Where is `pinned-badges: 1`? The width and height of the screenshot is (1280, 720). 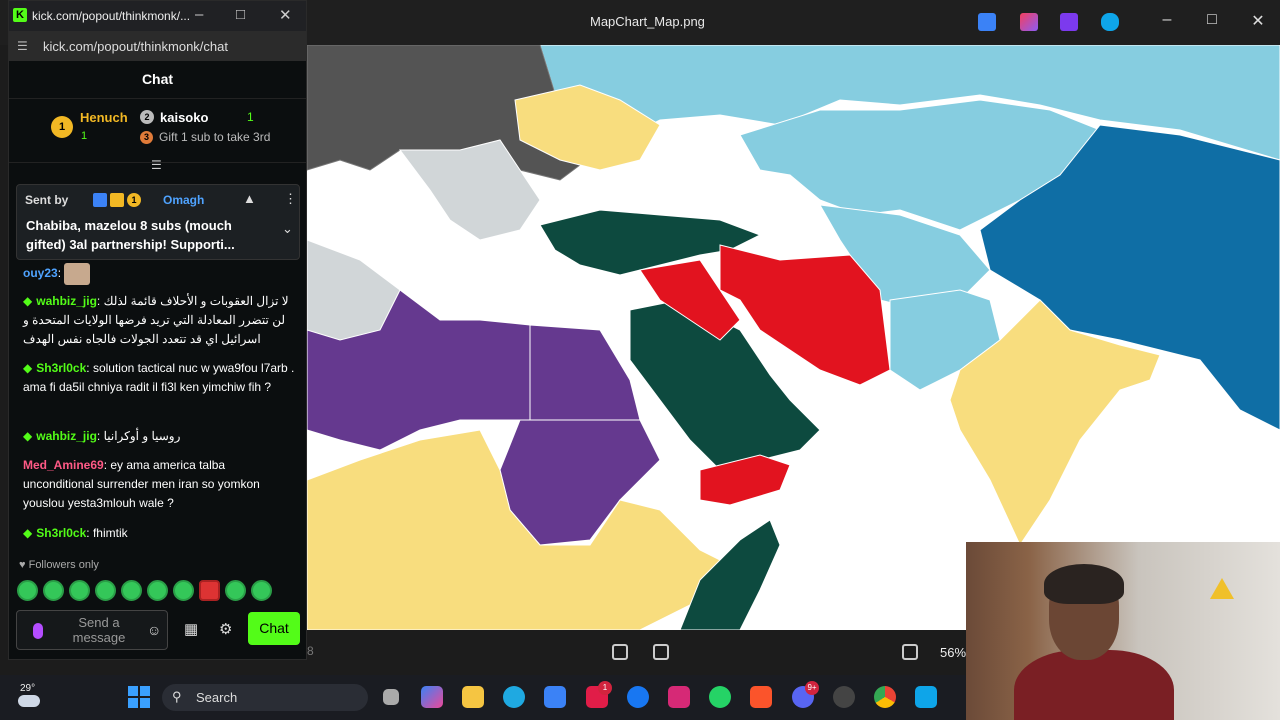 pinned-badges: 1 is located at coordinates (117, 200).